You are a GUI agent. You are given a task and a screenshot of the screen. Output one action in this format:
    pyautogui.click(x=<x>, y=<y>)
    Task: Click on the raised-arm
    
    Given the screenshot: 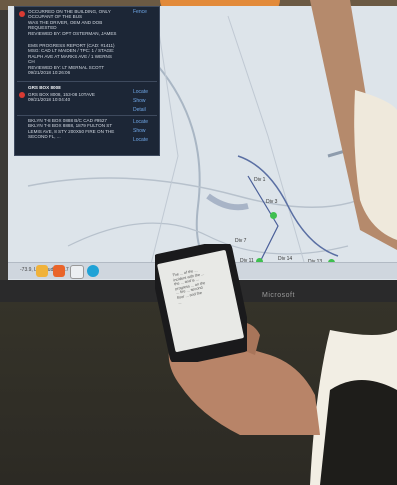 What is the action you would take?
    pyautogui.click(x=353, y=125)
    